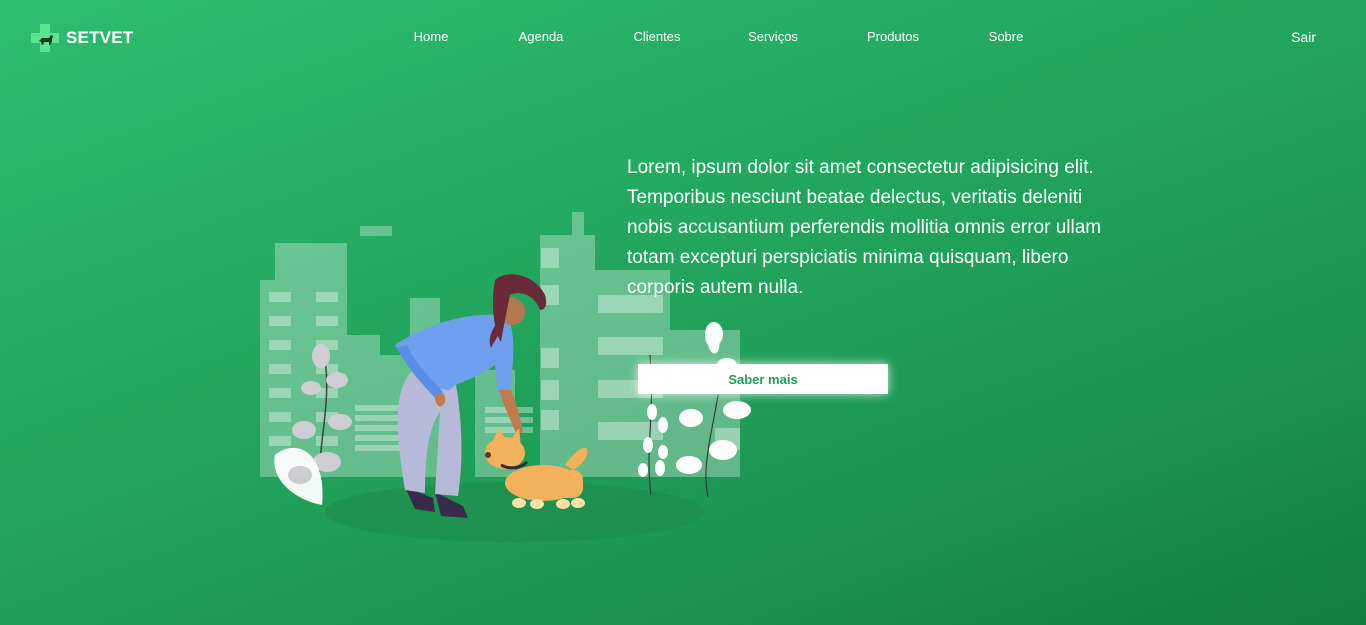 The image size is (1366, 625). I want to click on nav-servicos: Serviços, so click(773, 36).